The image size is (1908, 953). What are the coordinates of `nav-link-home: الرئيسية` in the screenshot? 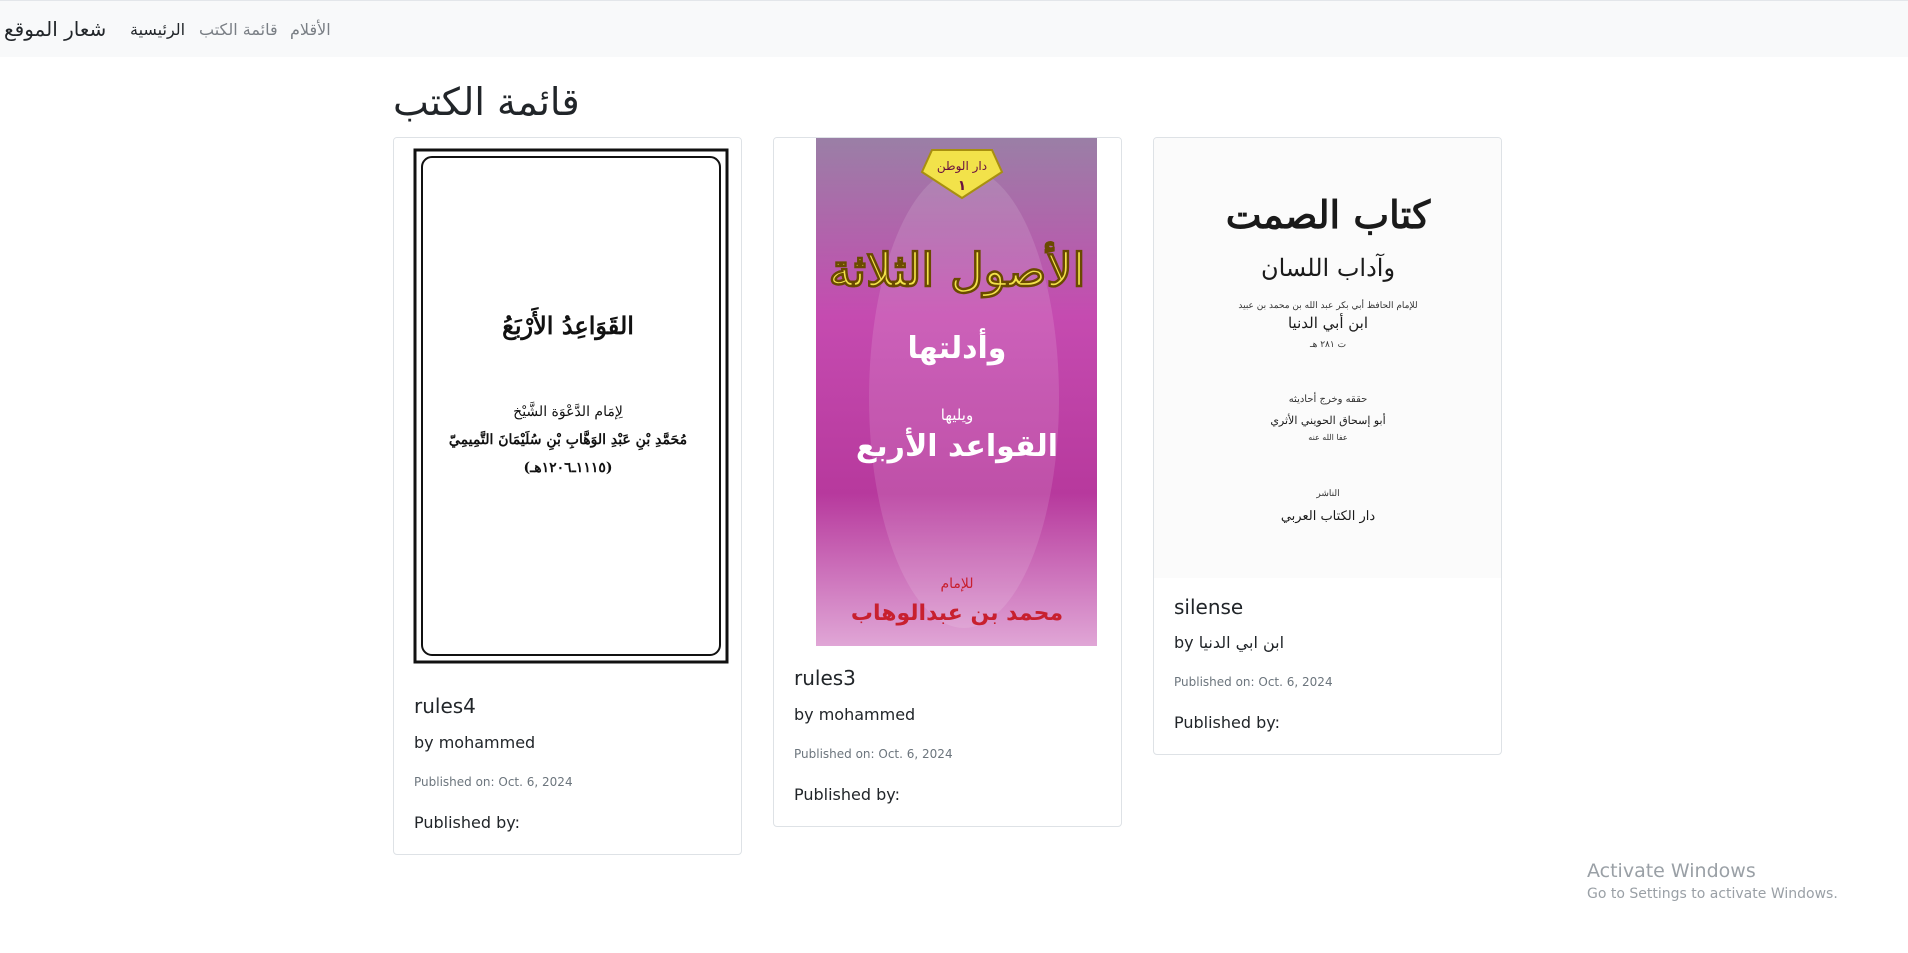 It's located at (157, 29).